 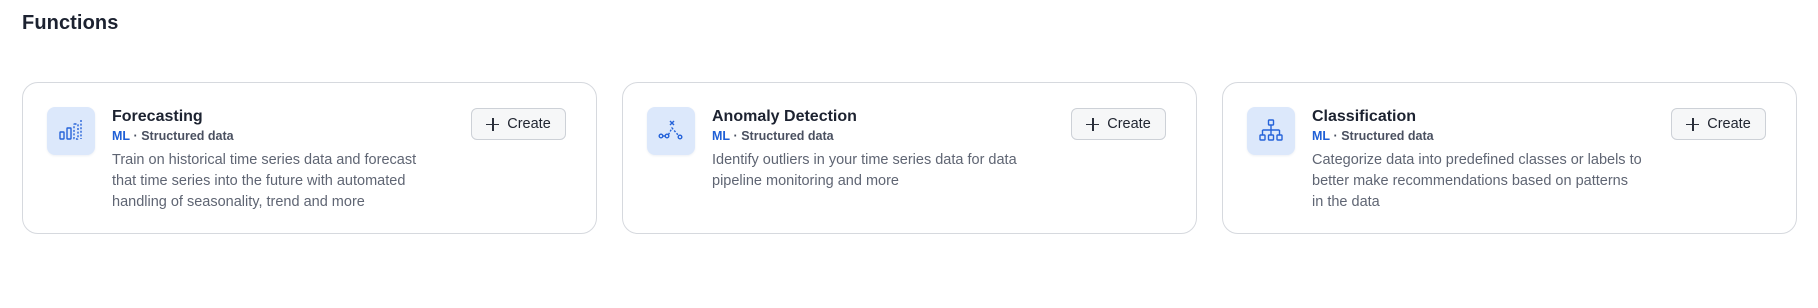 What do you see at coordinates (1364, 116) in the screenshot?
I see `card-title: Classification` at bounding box center [1364, 116].